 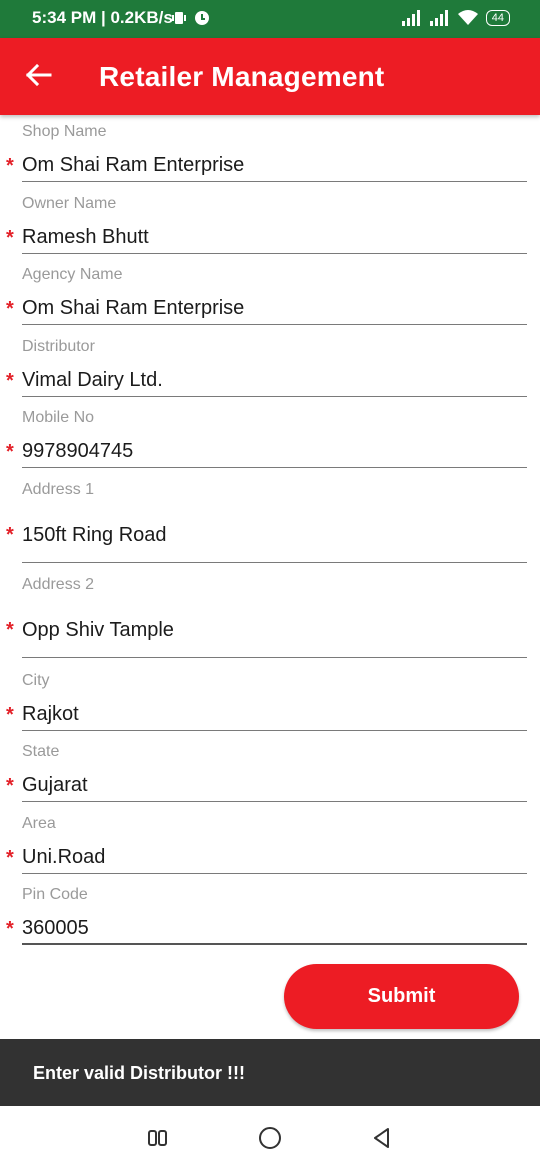 I want to click on distributor-input: Vimal Dairy Ltd., so click(x=92, y=380).